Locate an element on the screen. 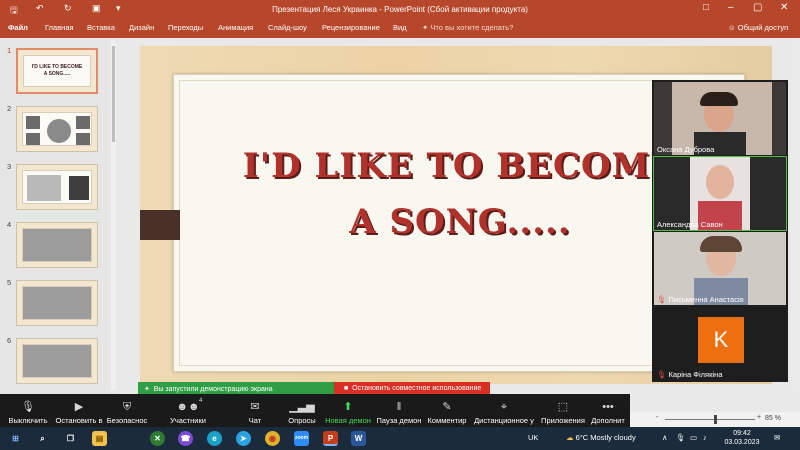 This screenshot has height=450, width=800. telegram-icon: ➤ is located at coordinates (243, 438).